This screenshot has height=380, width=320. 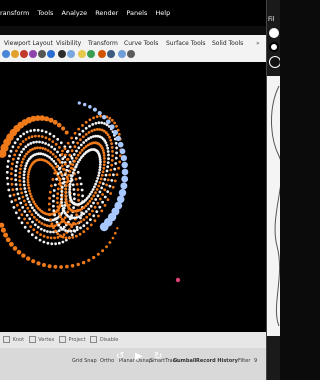 I want to click on tab-surface-tools: Surface Tools, so click(x=186, y=43).